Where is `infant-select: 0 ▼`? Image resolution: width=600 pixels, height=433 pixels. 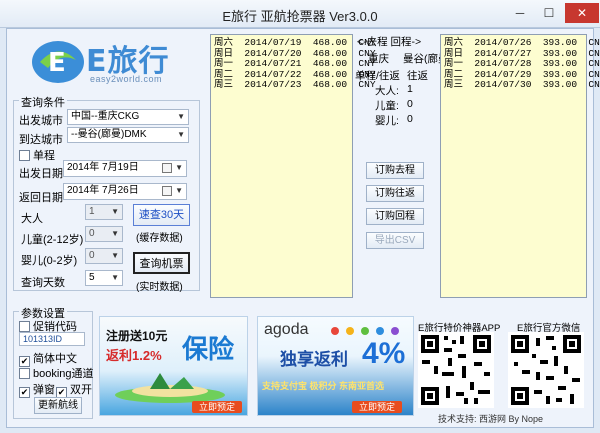 infant-select: 0 ▼ is located at coordinates (104, 256).